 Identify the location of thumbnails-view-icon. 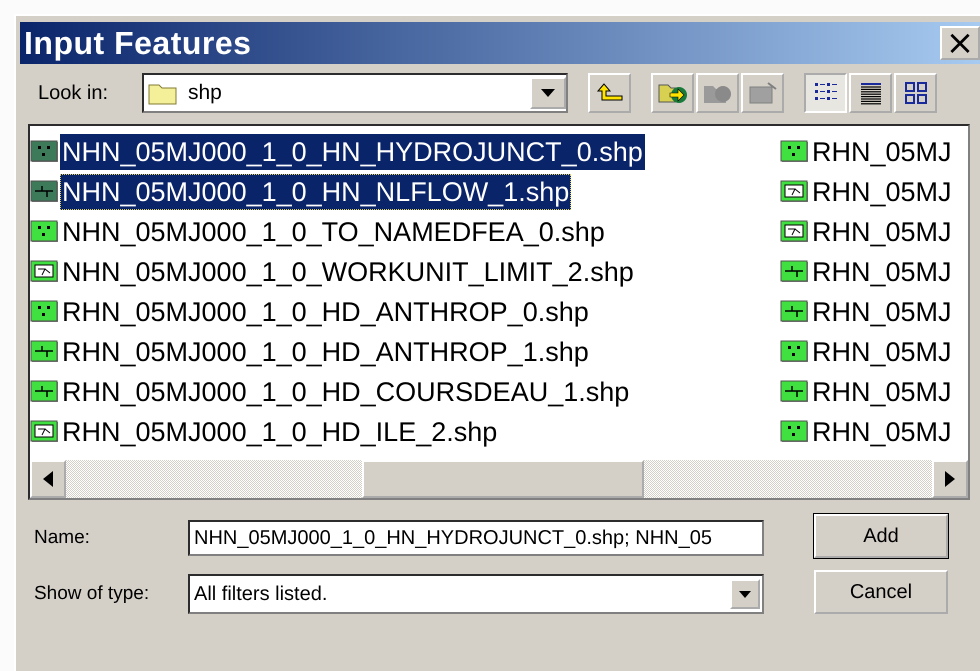
(915, 93).